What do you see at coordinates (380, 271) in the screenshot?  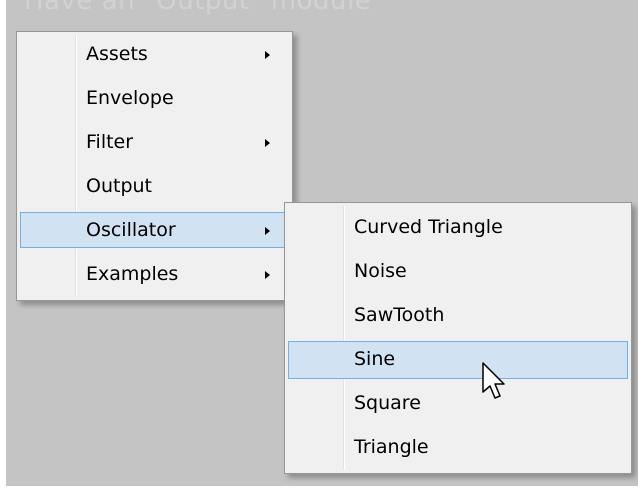 I see `submenu-item-label: Noise` at bounding box center [380, 271].